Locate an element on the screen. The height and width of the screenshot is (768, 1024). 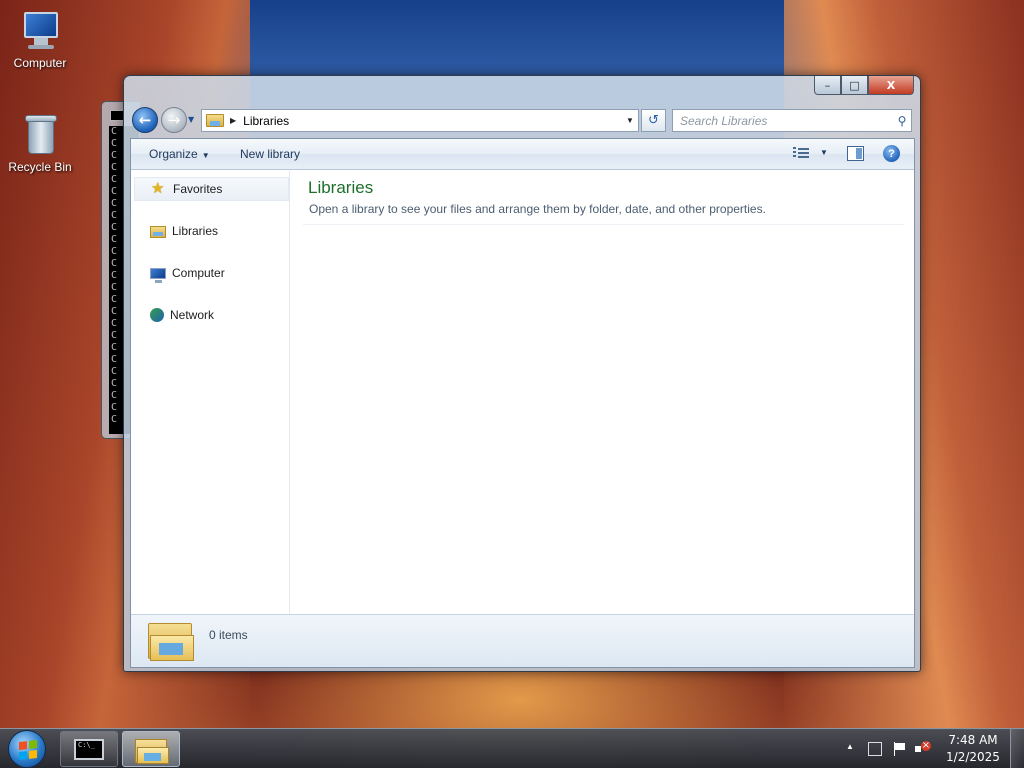
nav-item-network: Network is located at coordinates (211, 315).